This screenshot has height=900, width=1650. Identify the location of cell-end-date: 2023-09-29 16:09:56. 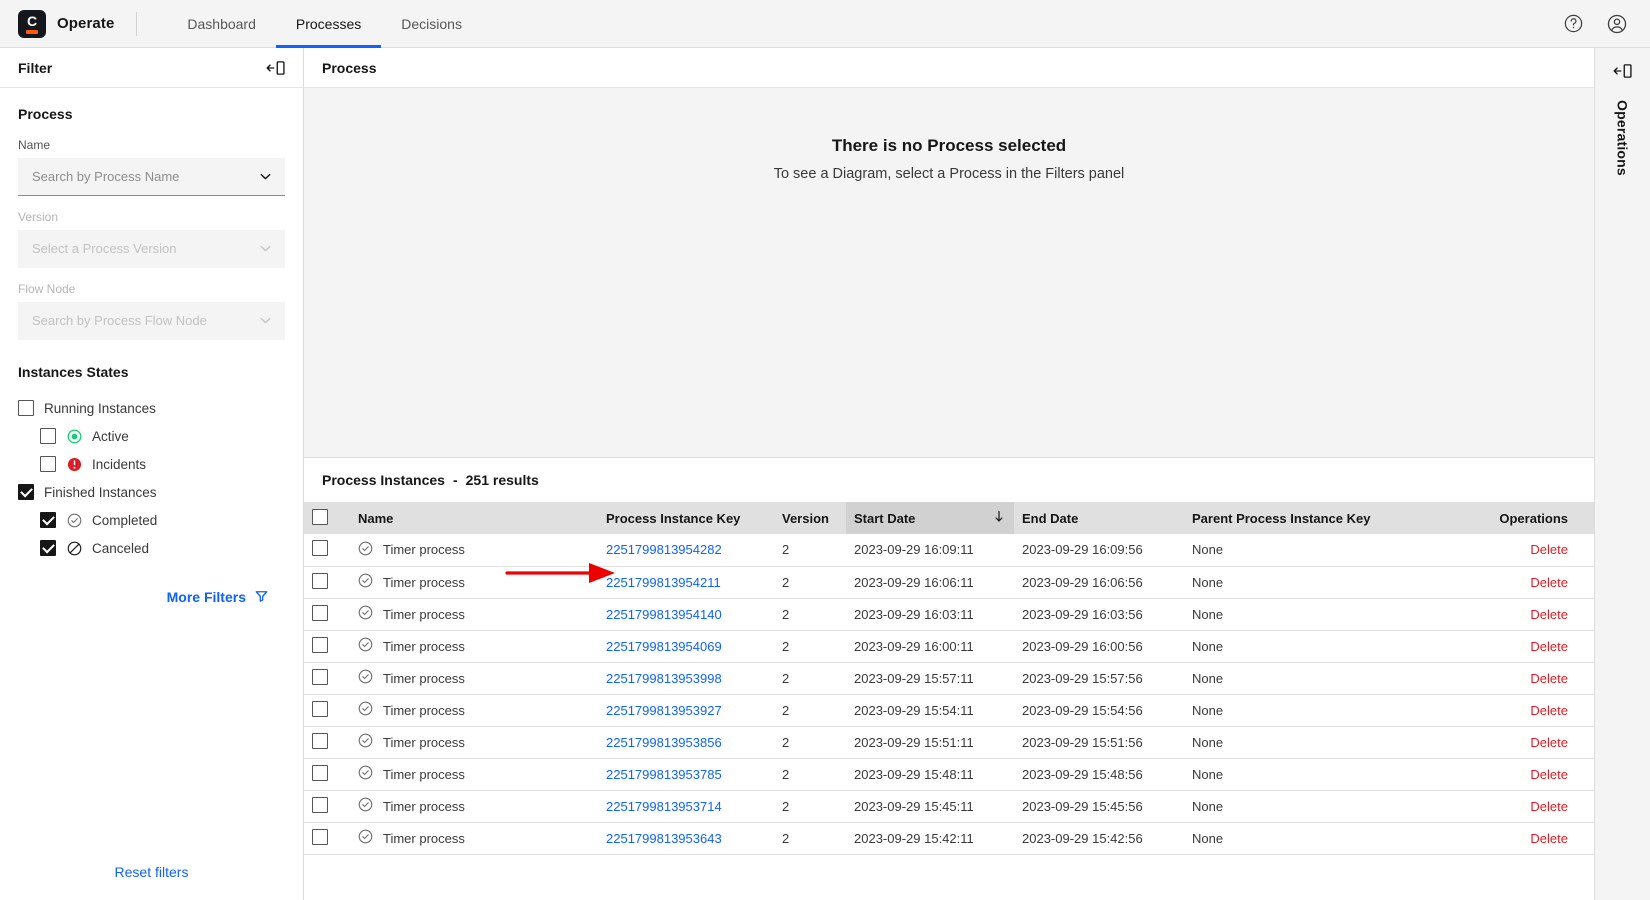
(1099, 550).